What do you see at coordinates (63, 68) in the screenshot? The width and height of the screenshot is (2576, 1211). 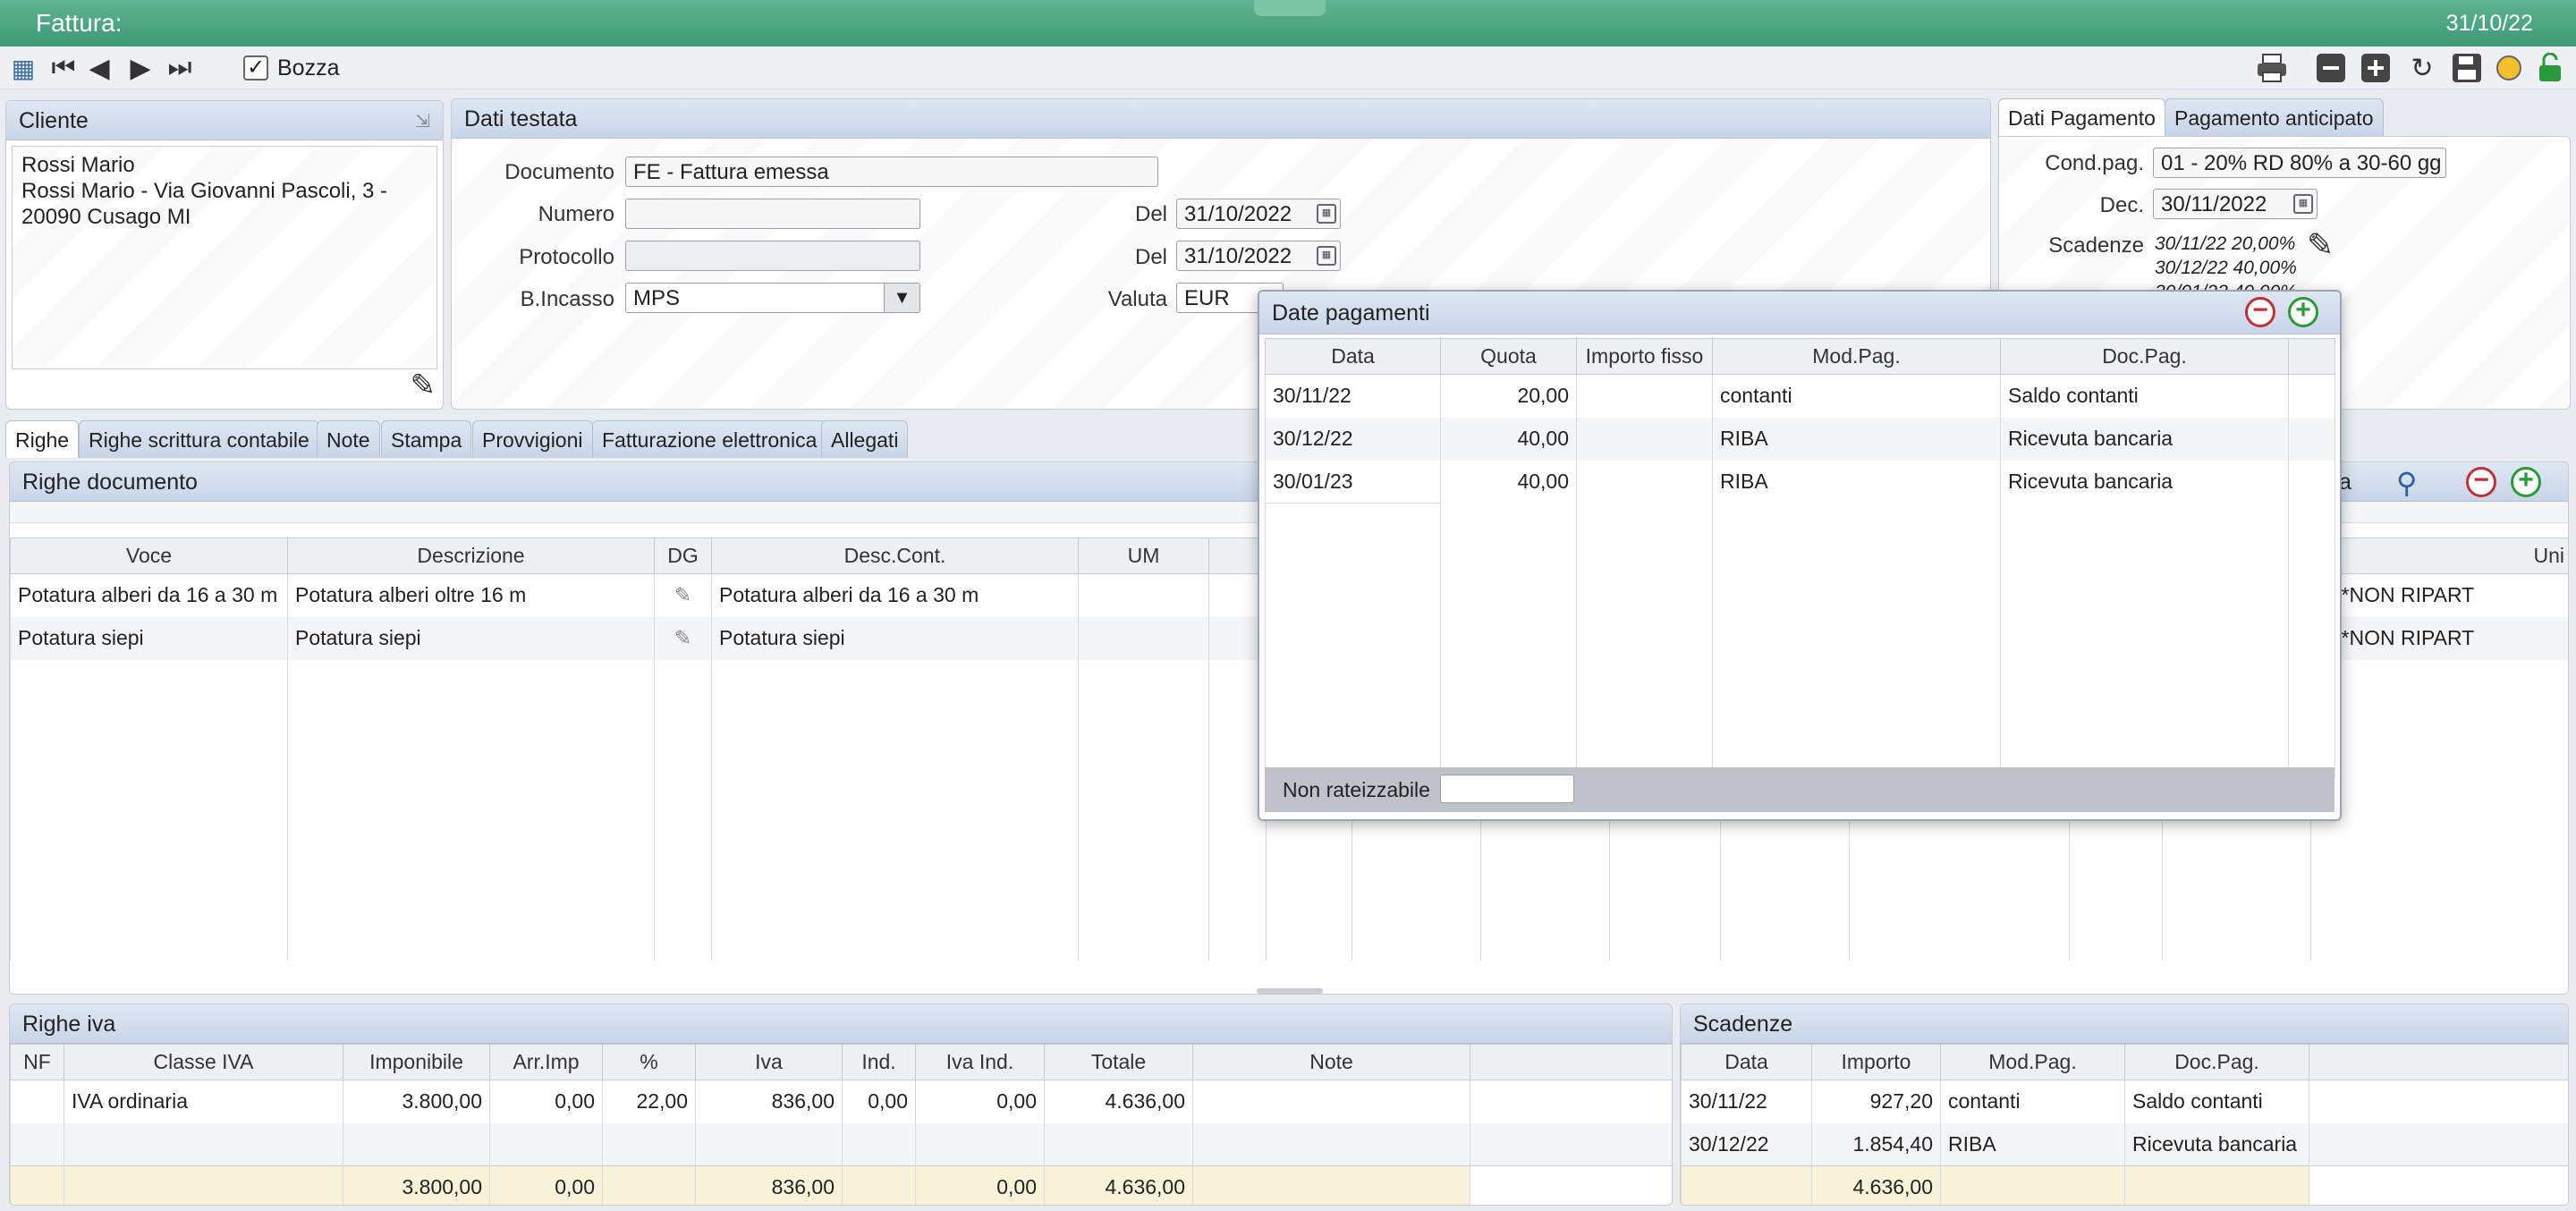 I see `first-record-icon: ⏮` at bounding box center [63, 68].